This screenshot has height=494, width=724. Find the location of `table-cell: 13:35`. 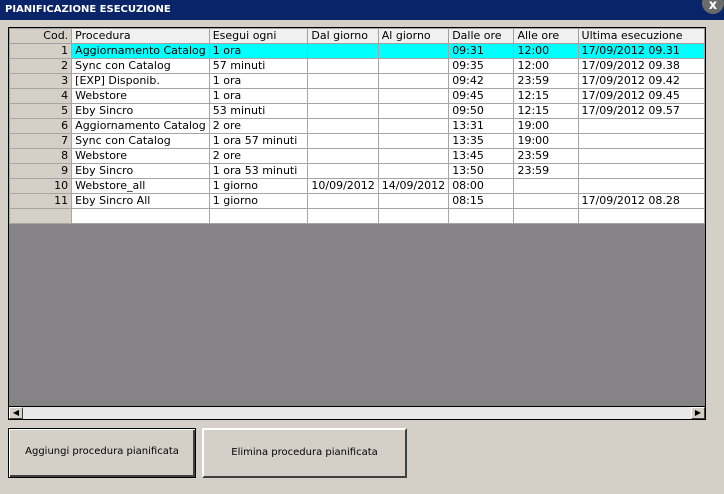

table-cell: 13:35 is located at coordinates (481, 141).